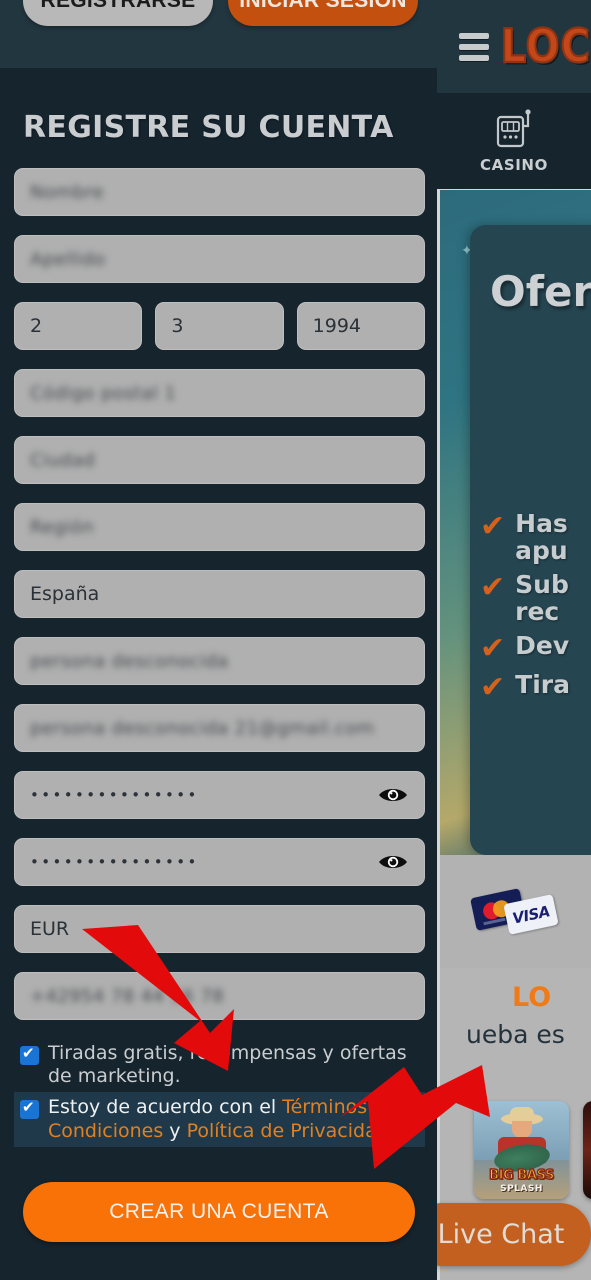  Describe the element at coordinates (219, 259) in the screenshot. I see `last-name-field: Apellido` at that location.